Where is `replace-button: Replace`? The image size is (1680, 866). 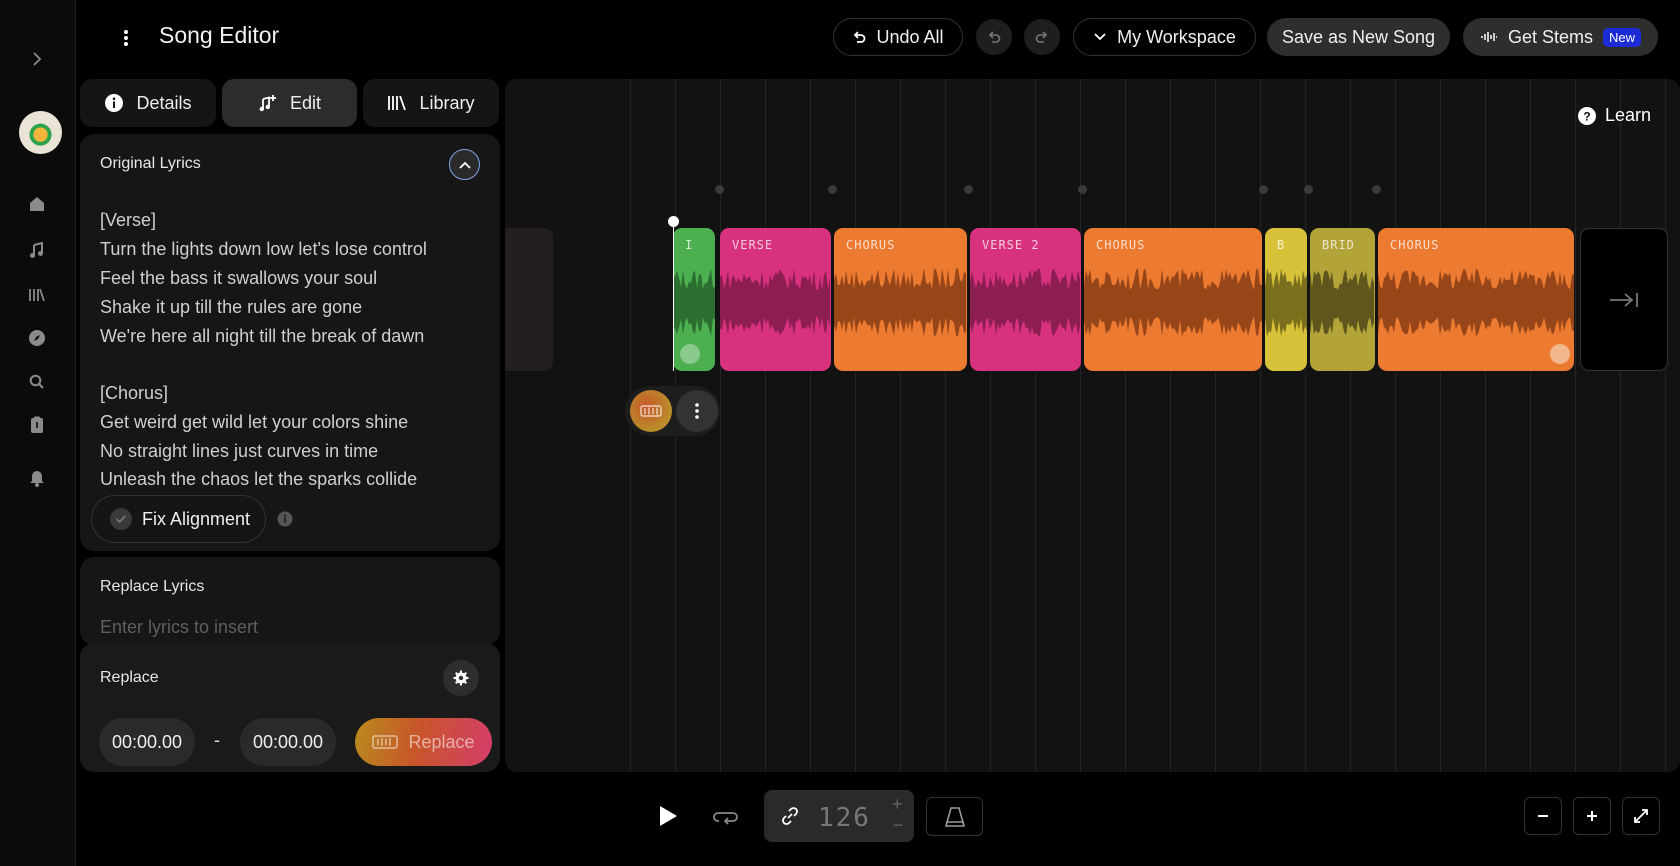
replace-button: Replace is located at coordinates (423, 742).